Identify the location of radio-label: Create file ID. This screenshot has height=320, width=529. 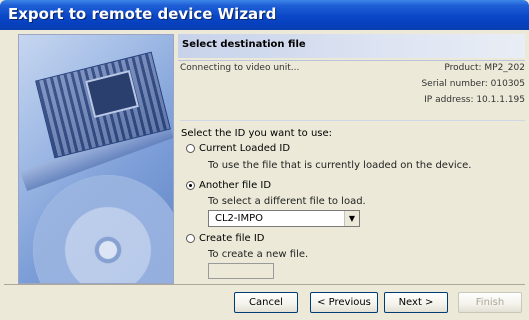
(232, 238).